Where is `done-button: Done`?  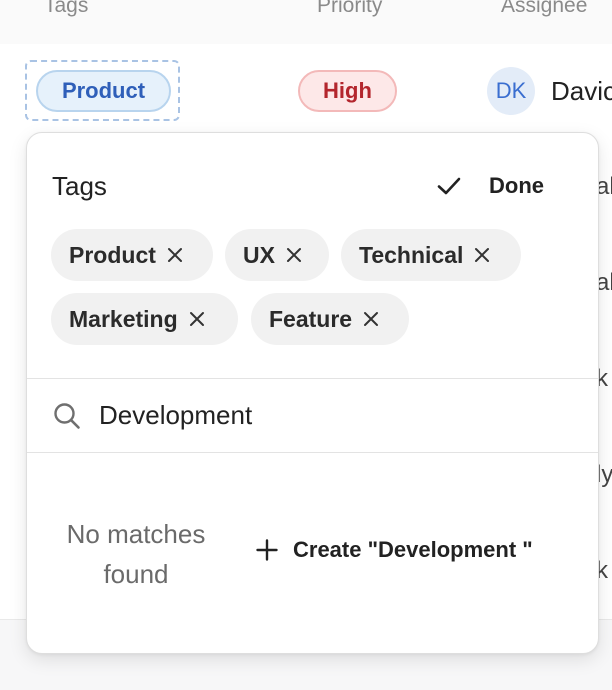 done-button: Done is located at coordinates (489, 186).